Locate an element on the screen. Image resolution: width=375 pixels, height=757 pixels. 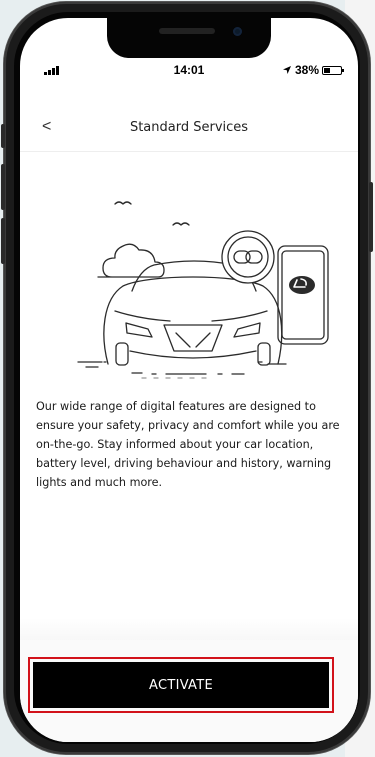
speaker-grille is located at coordinates (187, 31).